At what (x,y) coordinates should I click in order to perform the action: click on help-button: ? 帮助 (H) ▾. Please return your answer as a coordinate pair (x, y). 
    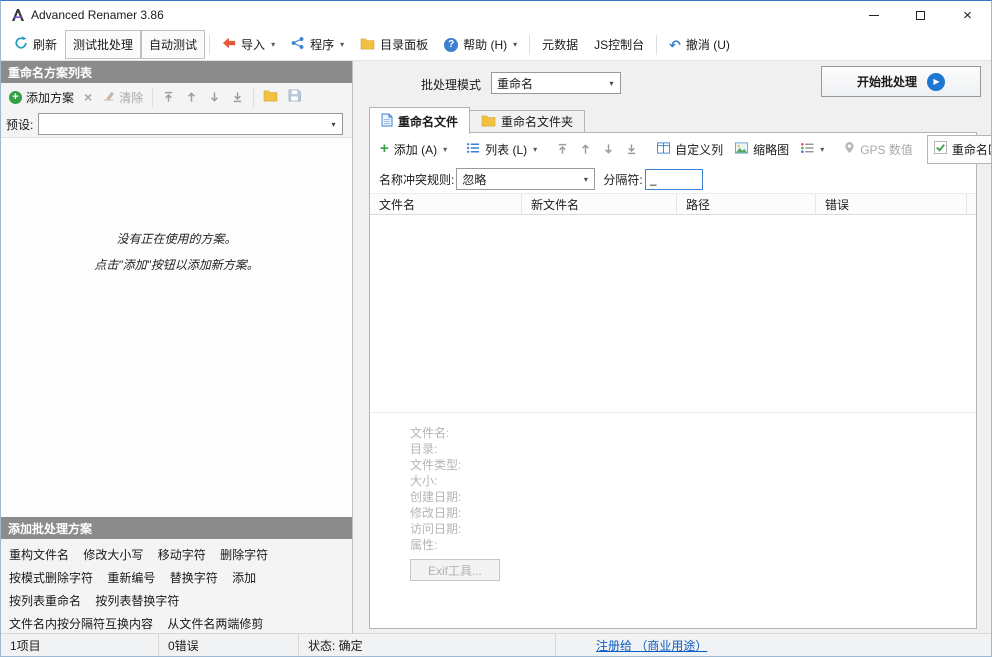
    Looking at the image, I should click on (480, 44).